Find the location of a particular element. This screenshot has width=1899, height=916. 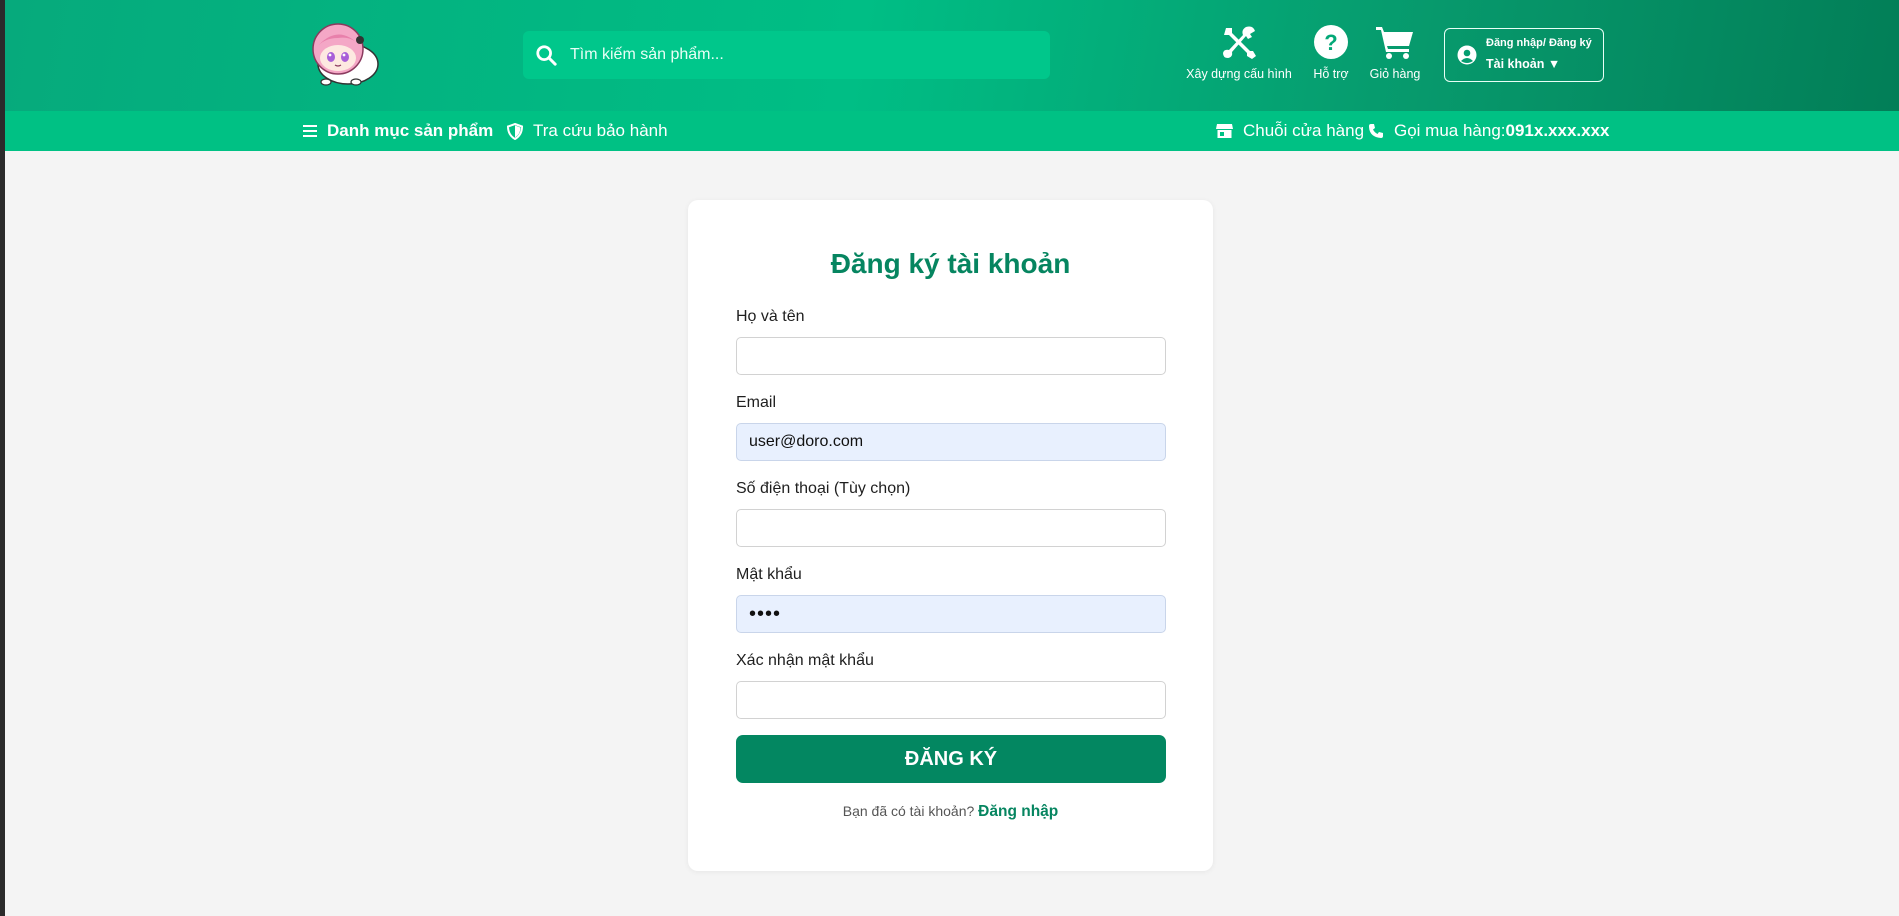

build-config-button: Xây dựng cấu hình is located at coordinates (1239, 54).